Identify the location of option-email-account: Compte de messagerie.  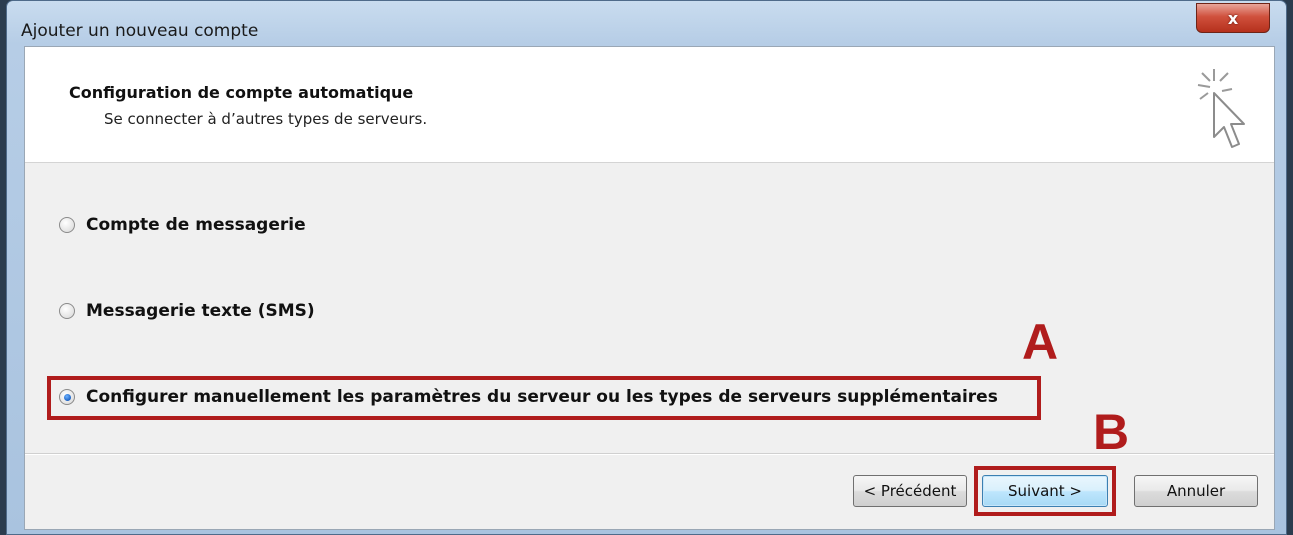
(182, 225).